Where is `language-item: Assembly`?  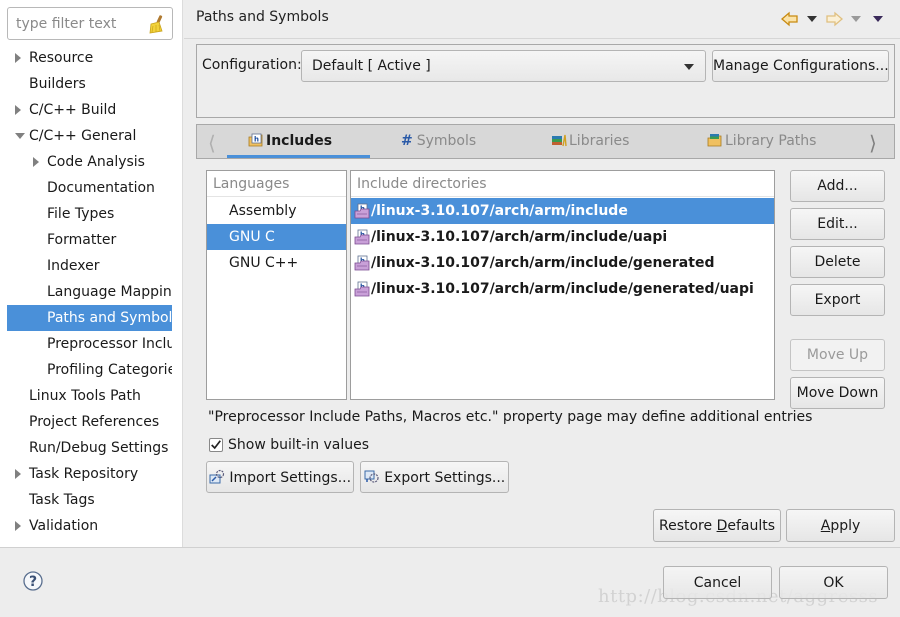 language-item: Assembly is located at coordinates (276, 211).